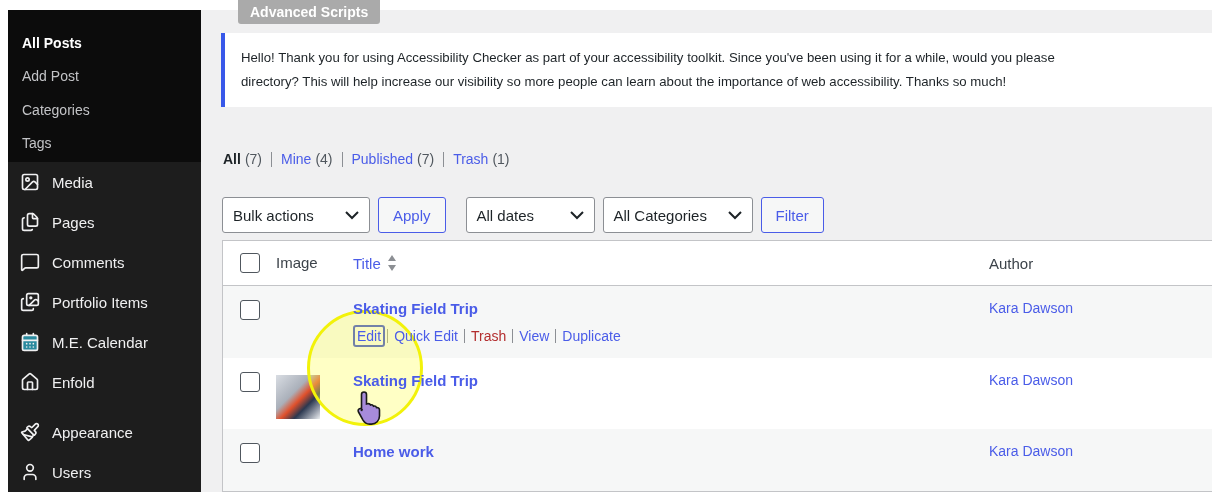 Image resolution: width=1216 pixels, height=492 pixels. Describe the element at coordinates (792, 215) in the screenshot. I see `filter-button: Filter` at that location.